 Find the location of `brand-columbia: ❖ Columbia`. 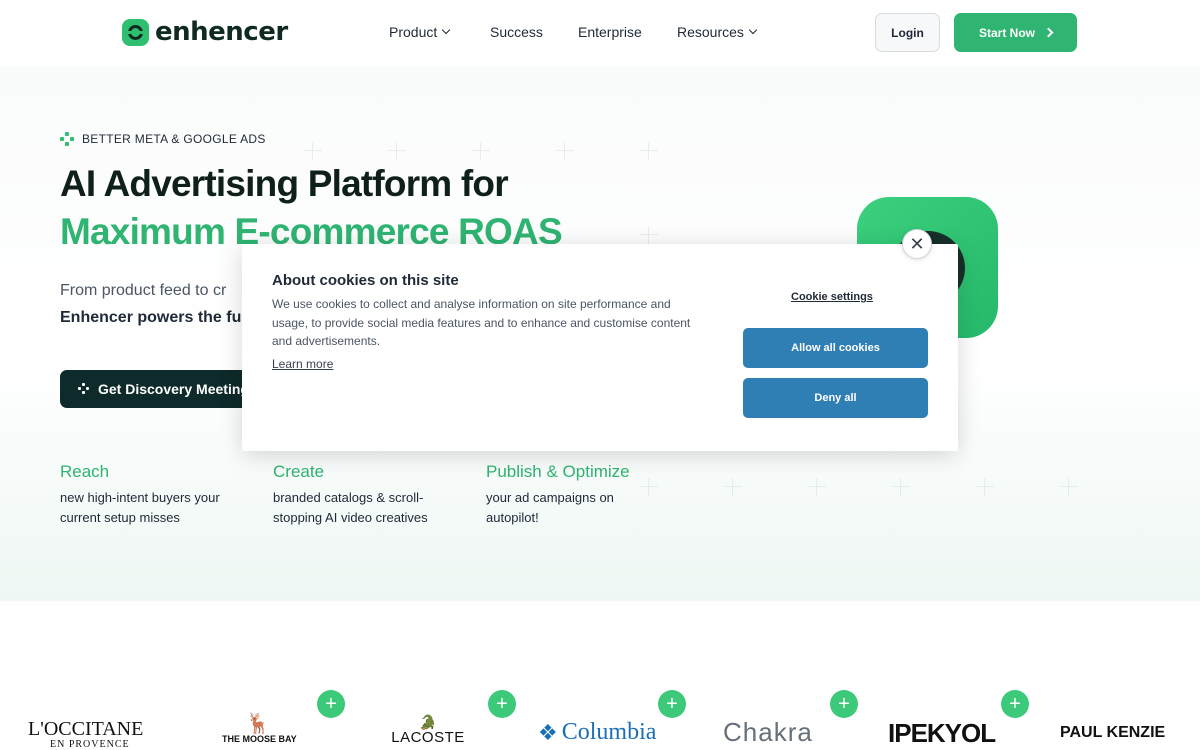

brand-columbia: ❖ Columbia is located at coordinates (597, 732).